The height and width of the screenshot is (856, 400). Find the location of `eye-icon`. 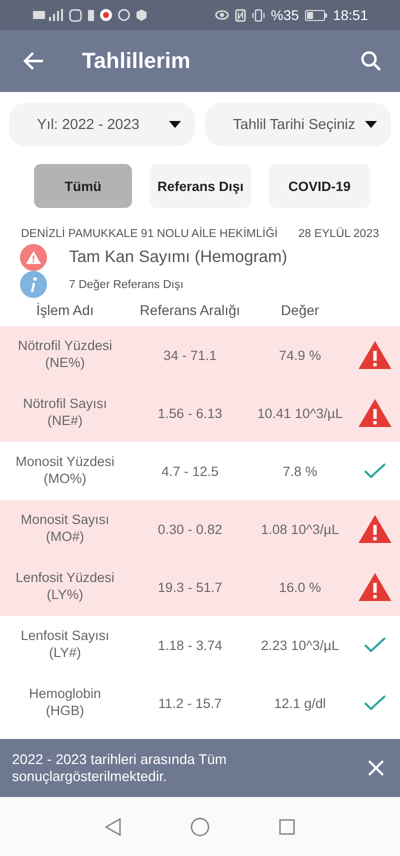

eye-icon is located at coordinates (221, 15).